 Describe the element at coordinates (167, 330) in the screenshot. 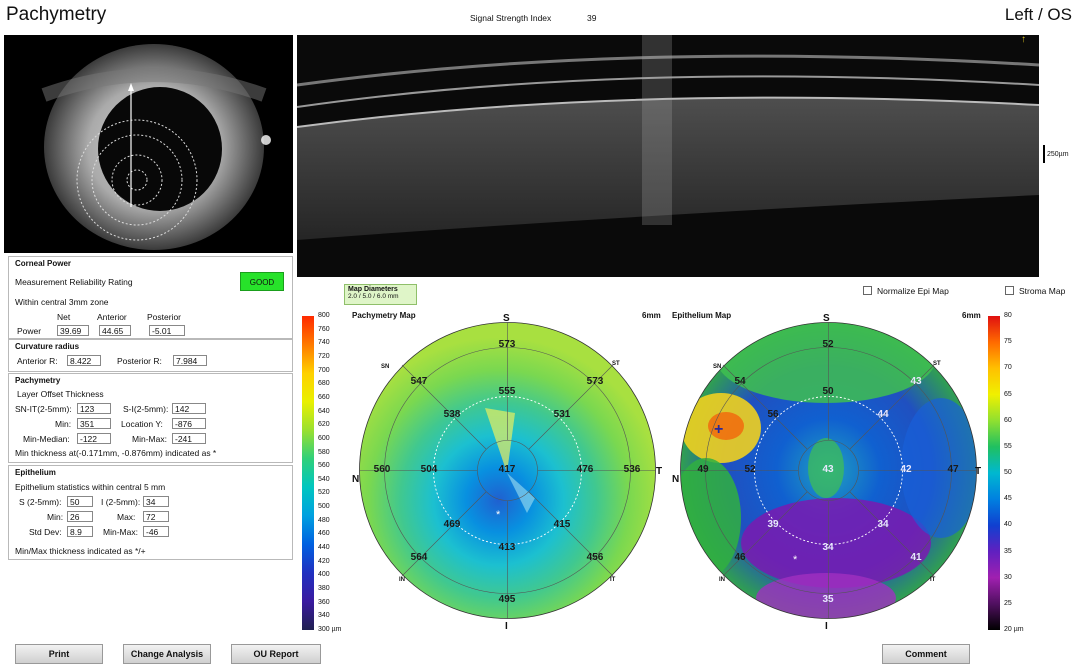

I see `power-posterior-field: -5.01` at that location.